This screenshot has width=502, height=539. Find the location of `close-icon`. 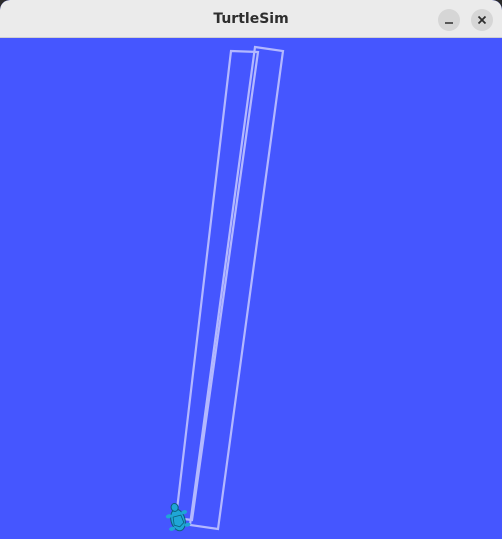

close-icon is located at coordinates (482, 20).